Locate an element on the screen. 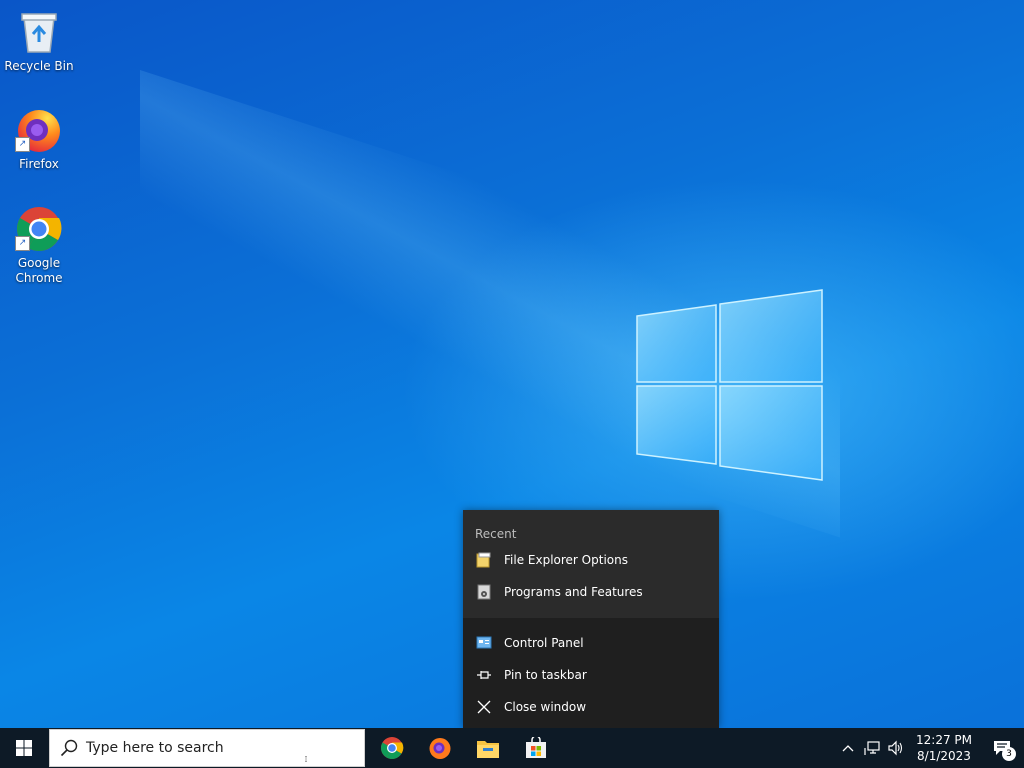  network-icon is located at coordinates (872, 748).